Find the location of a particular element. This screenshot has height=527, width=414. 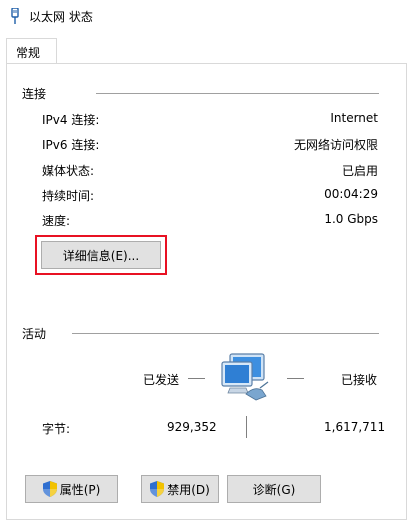

activity-section-title: 活动 is located at coordinates (34, 334).